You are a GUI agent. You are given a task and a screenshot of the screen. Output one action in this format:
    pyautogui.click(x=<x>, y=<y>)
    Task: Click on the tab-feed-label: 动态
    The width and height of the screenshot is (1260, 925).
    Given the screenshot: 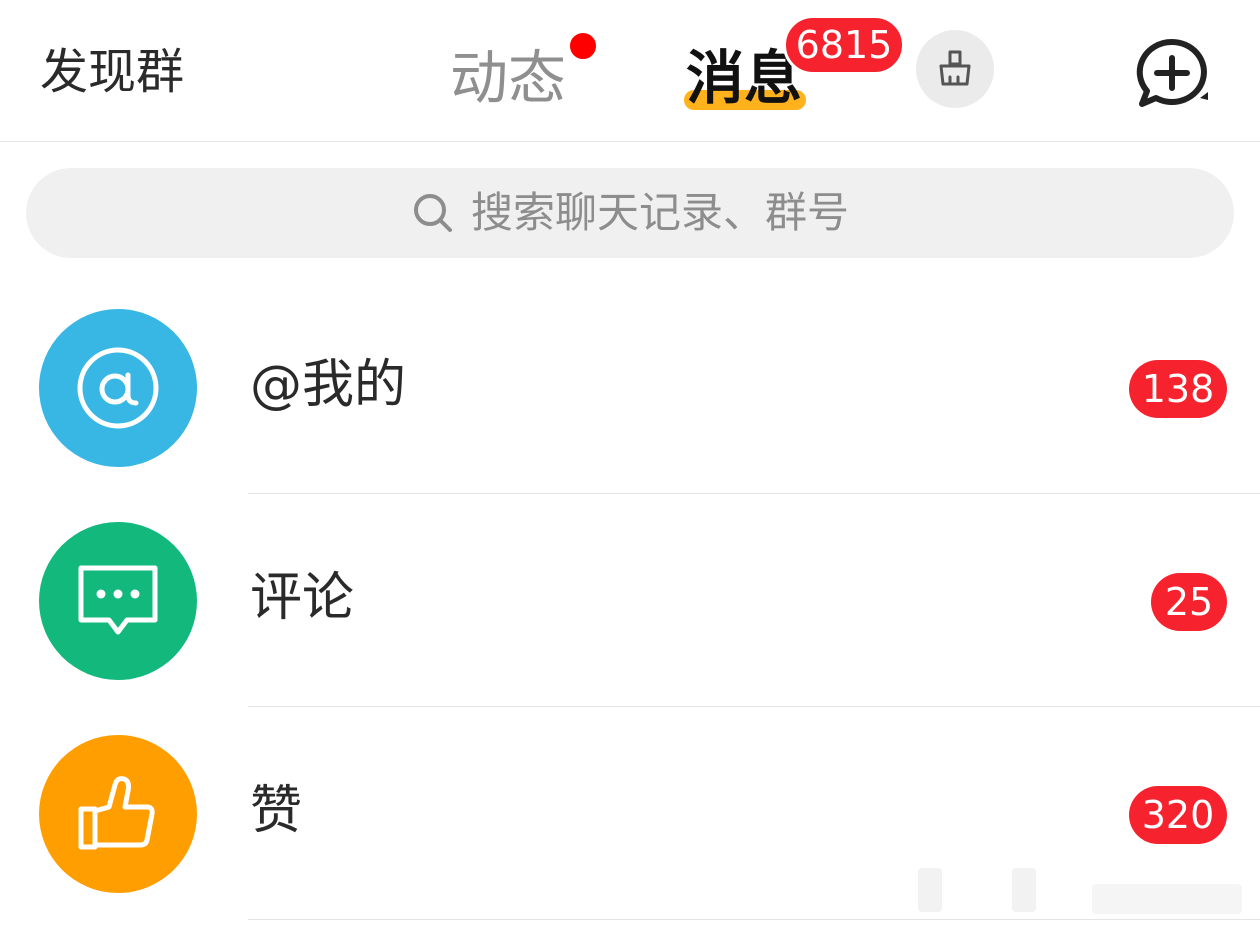 What is the action you would take?
    pyautogui.click(x=508, y=78)
    